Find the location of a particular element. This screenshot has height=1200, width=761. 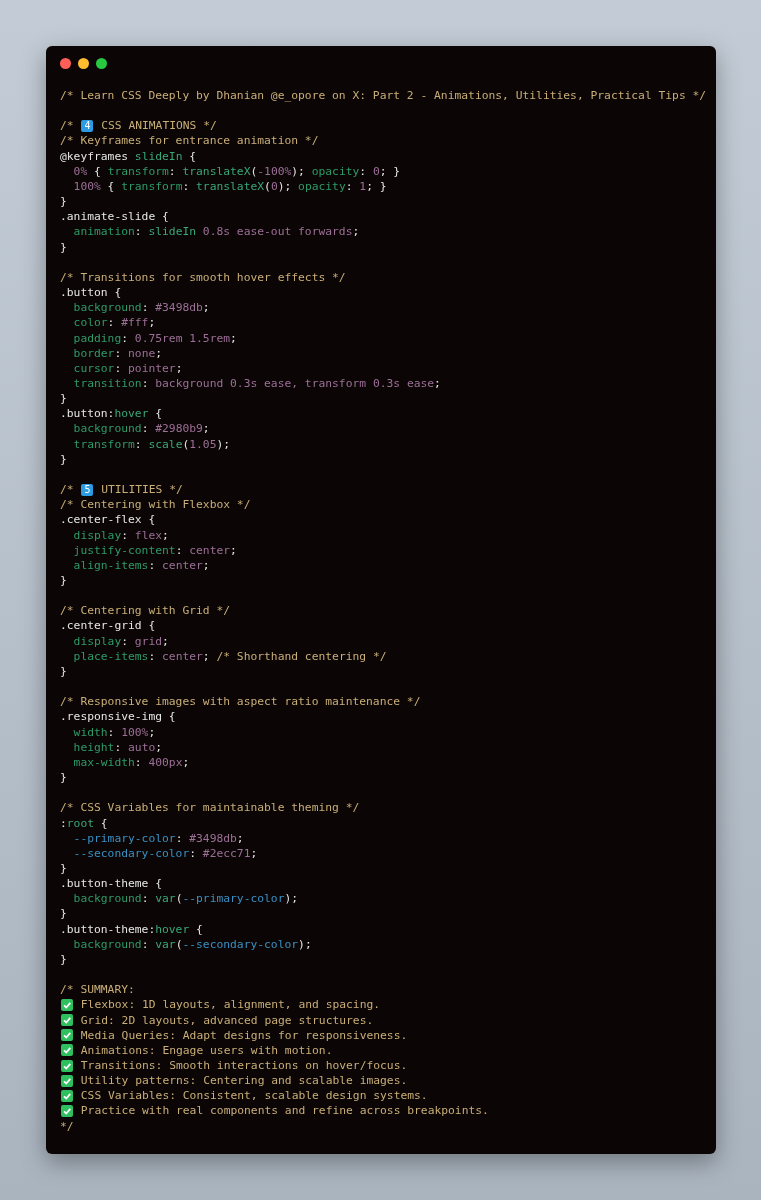

code-text: width: 100%; is located at coordinates (114, 732).